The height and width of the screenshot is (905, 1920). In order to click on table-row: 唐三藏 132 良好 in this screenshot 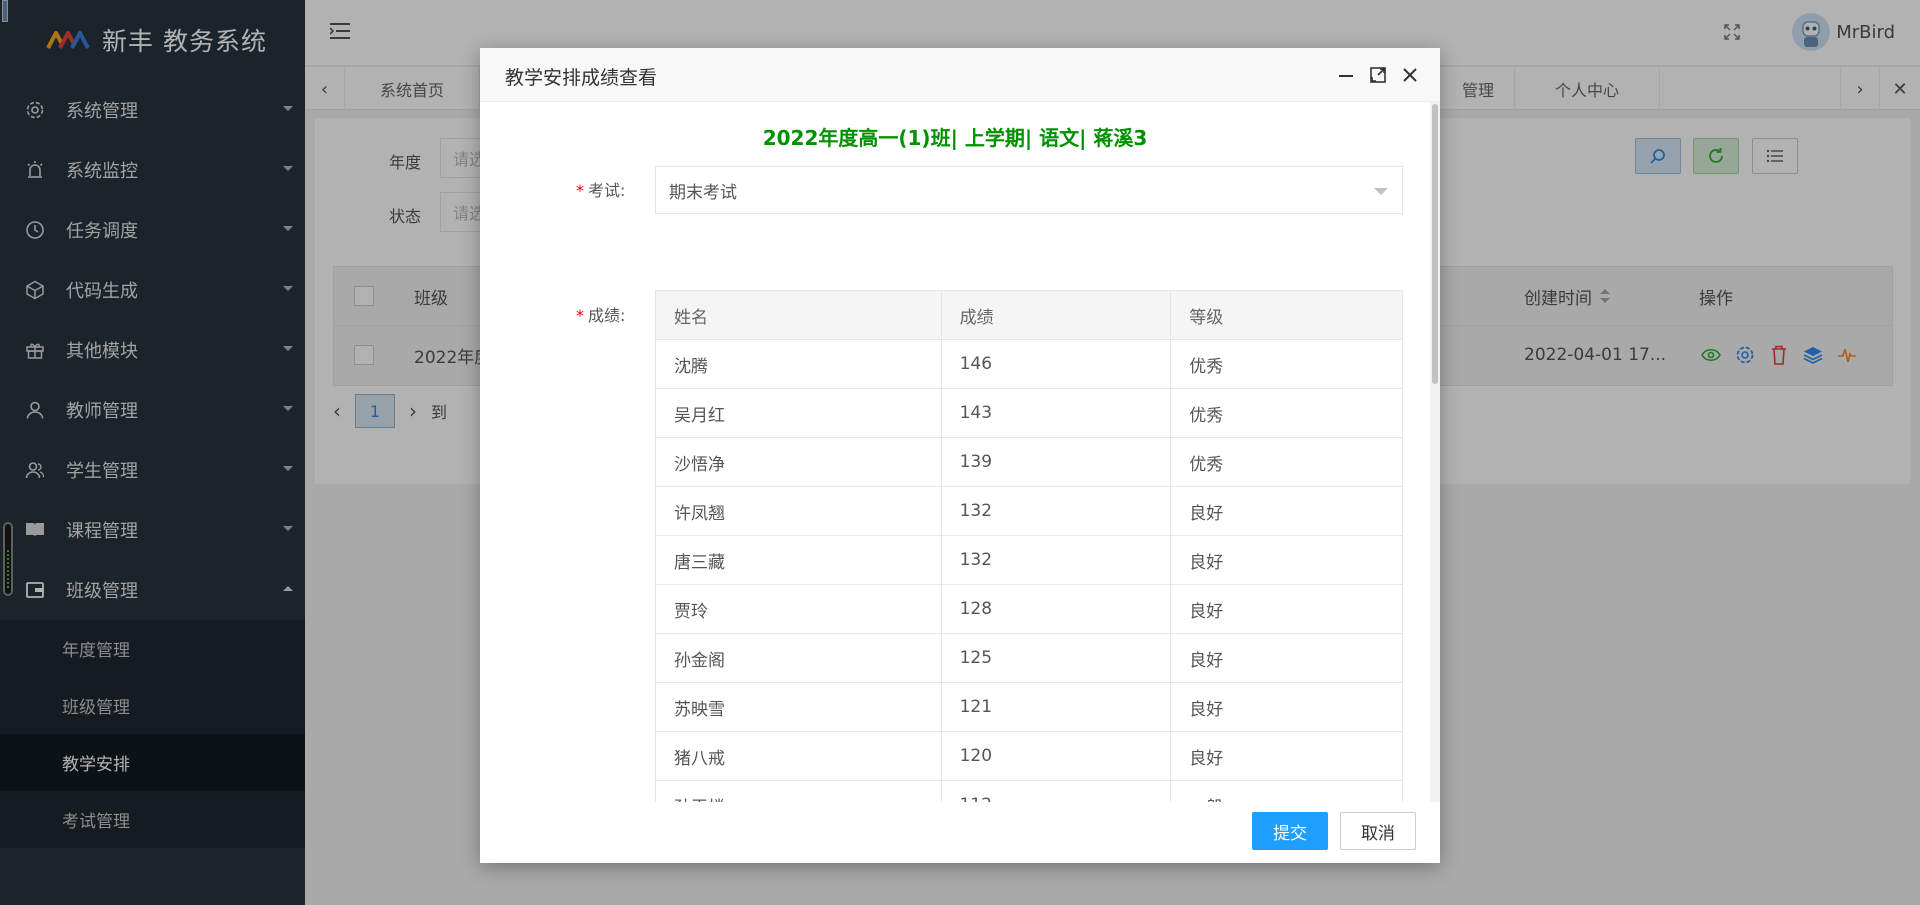, I will do `click(1029, 560)`.